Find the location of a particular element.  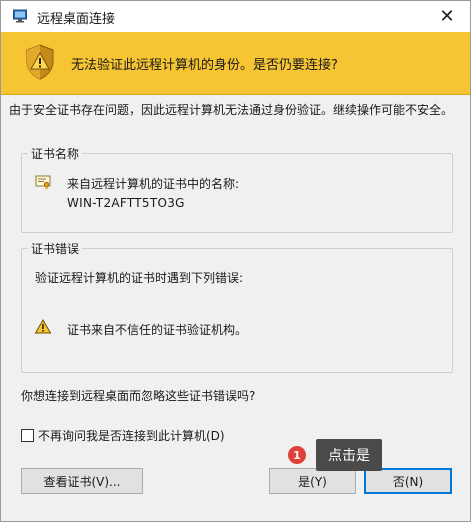

checkbox-label: 不再询问我是否连接到此计算机(D) is located at coordinates (131, 436).